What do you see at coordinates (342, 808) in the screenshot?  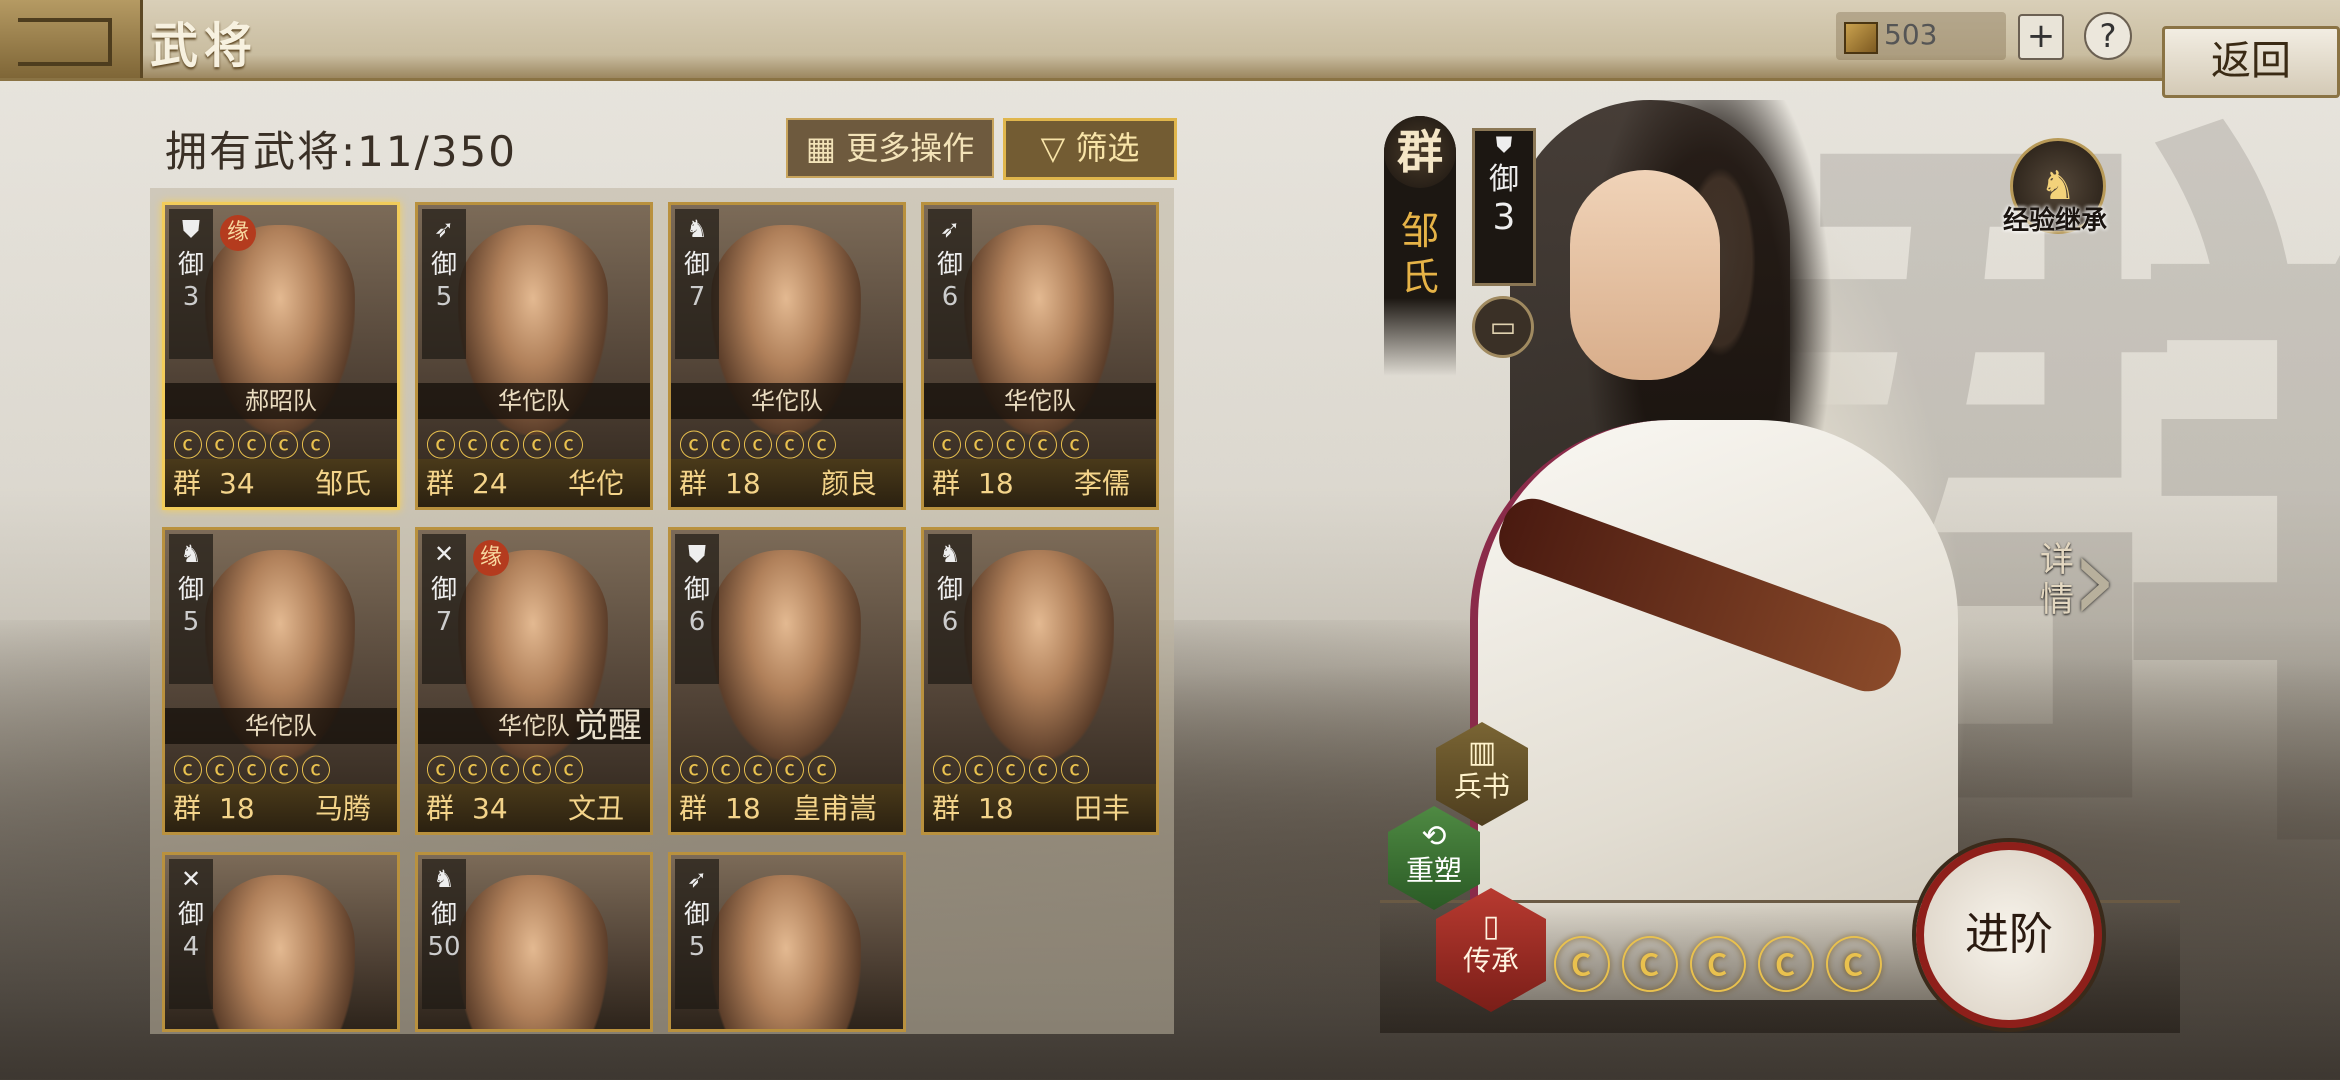 I see `general-name: 马腾` at bounding box center [342, 808].